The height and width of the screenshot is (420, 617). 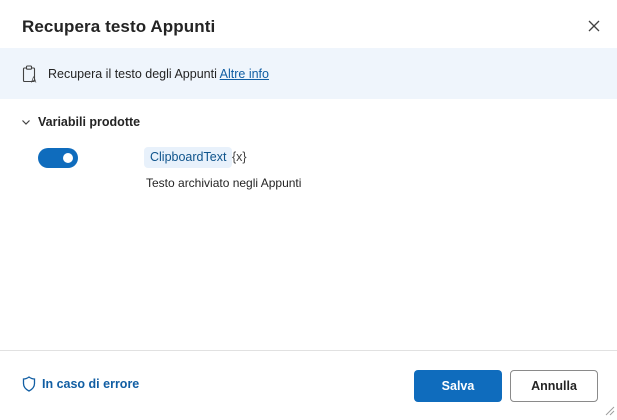 I want to click on on-error-button: In caso di errore, so click(x=80, y=384).